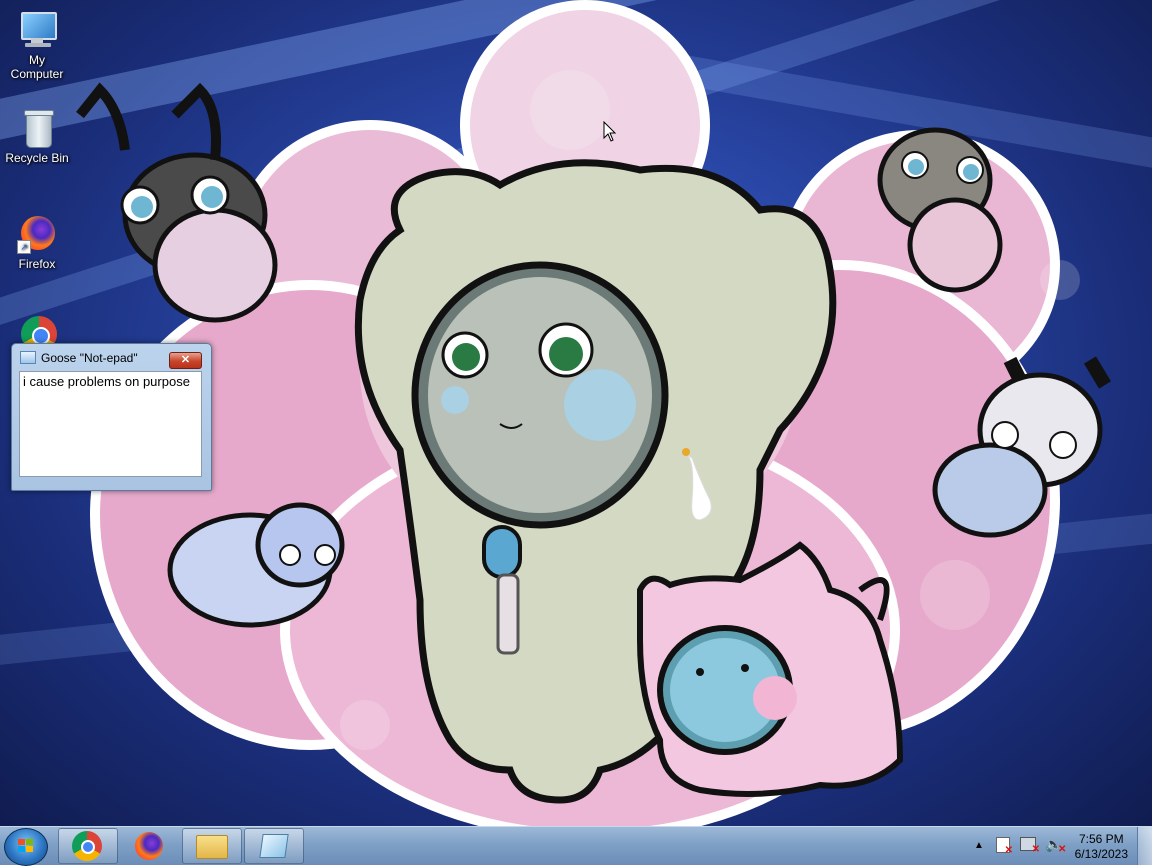  Describe the element at coordinates (37, 158) in the screenshot. I see `desktop-icon-label: Recycle Bin` at that location.